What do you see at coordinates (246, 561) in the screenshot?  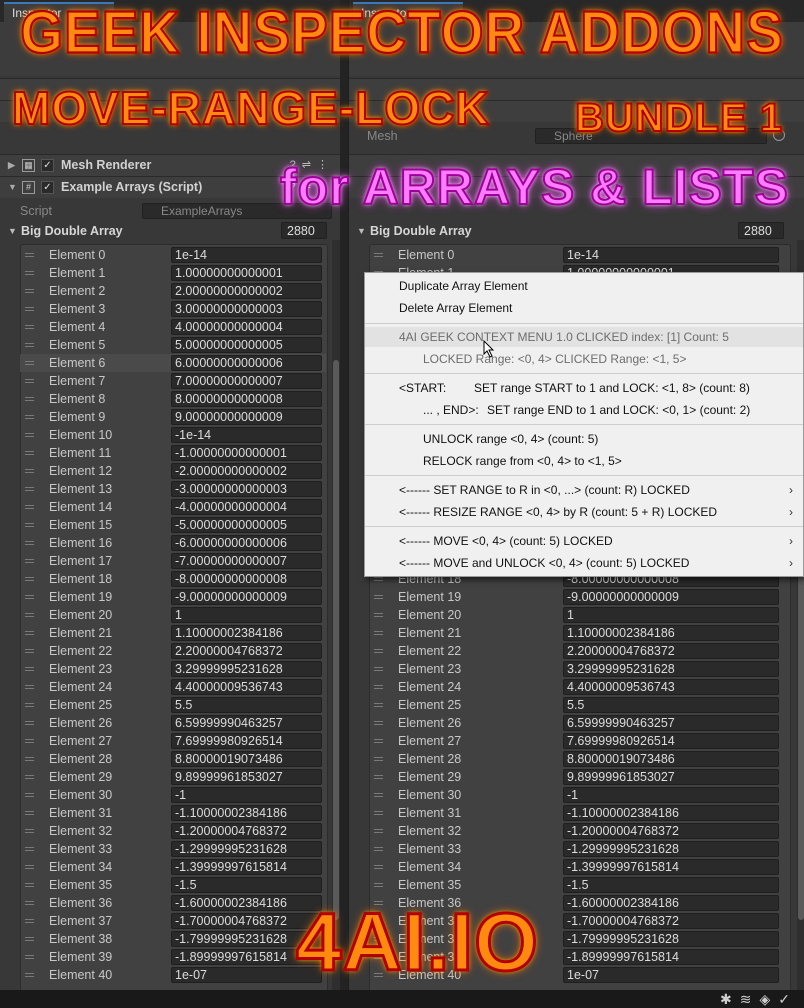 I see `element-value-field: -7.00000000000007` at bounding box center [246, 561].